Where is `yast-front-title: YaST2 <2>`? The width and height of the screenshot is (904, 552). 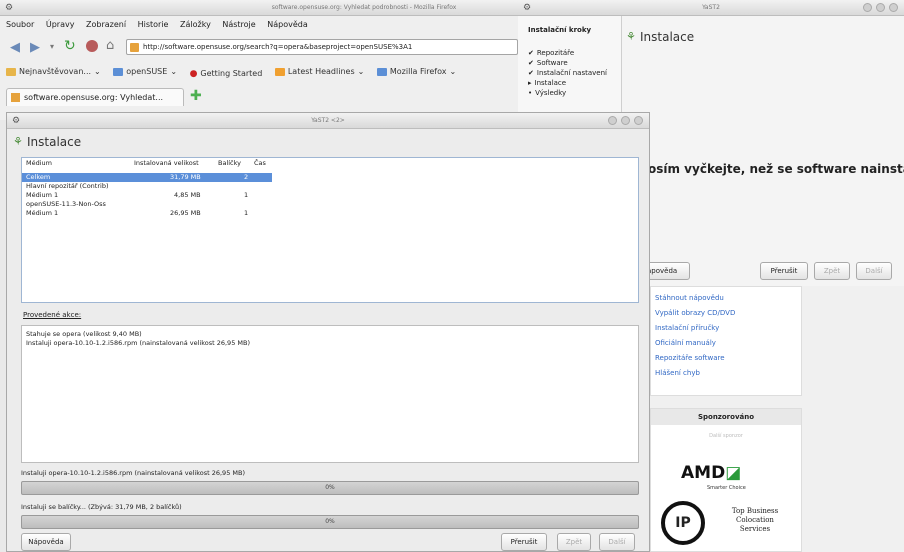 yast-front-title: YaST2 <2> is located at coordinates (328, 120).